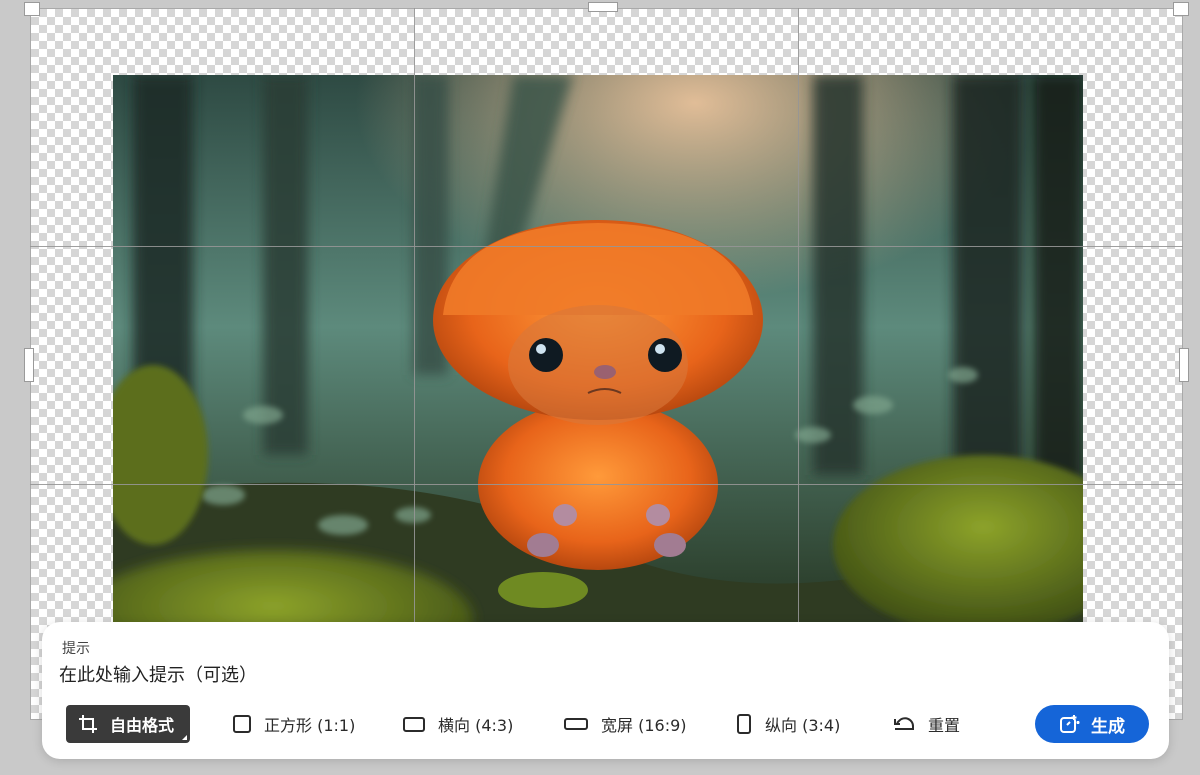 The height and width of the screenshot is (775, 1200). Describe the element at coordinates (142, 725) in the screenshot. I see `aspect-free-form-label: 自由格式` at that location.